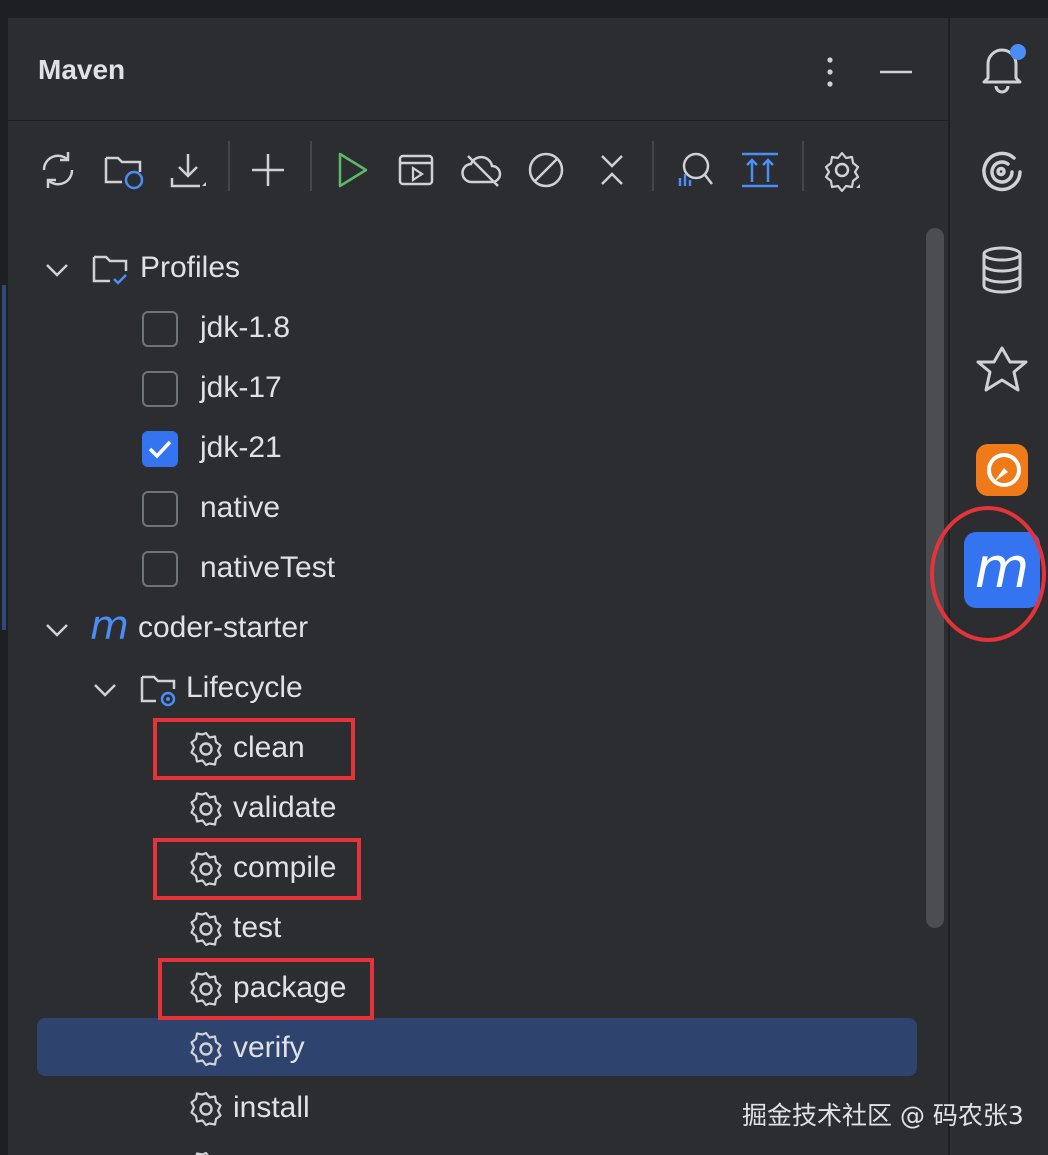  Describe the element at coordinates (240, 507) in the screenshot. I see `profile-label: native` at that location.